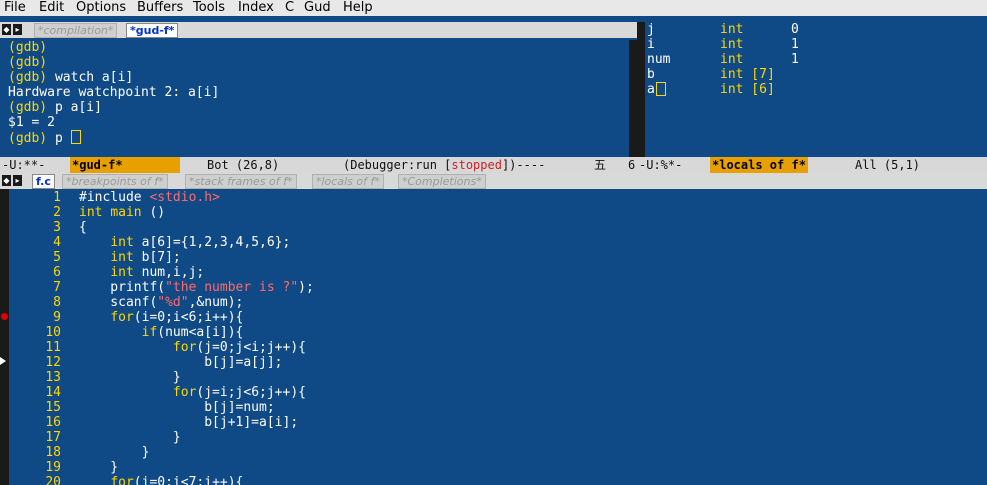 This screenshot has width=987, height=485. What do you see at coordinates (3, 361) in the screenshot?
I see `current-line-arrow-icon` at bounding box center [3, 361].